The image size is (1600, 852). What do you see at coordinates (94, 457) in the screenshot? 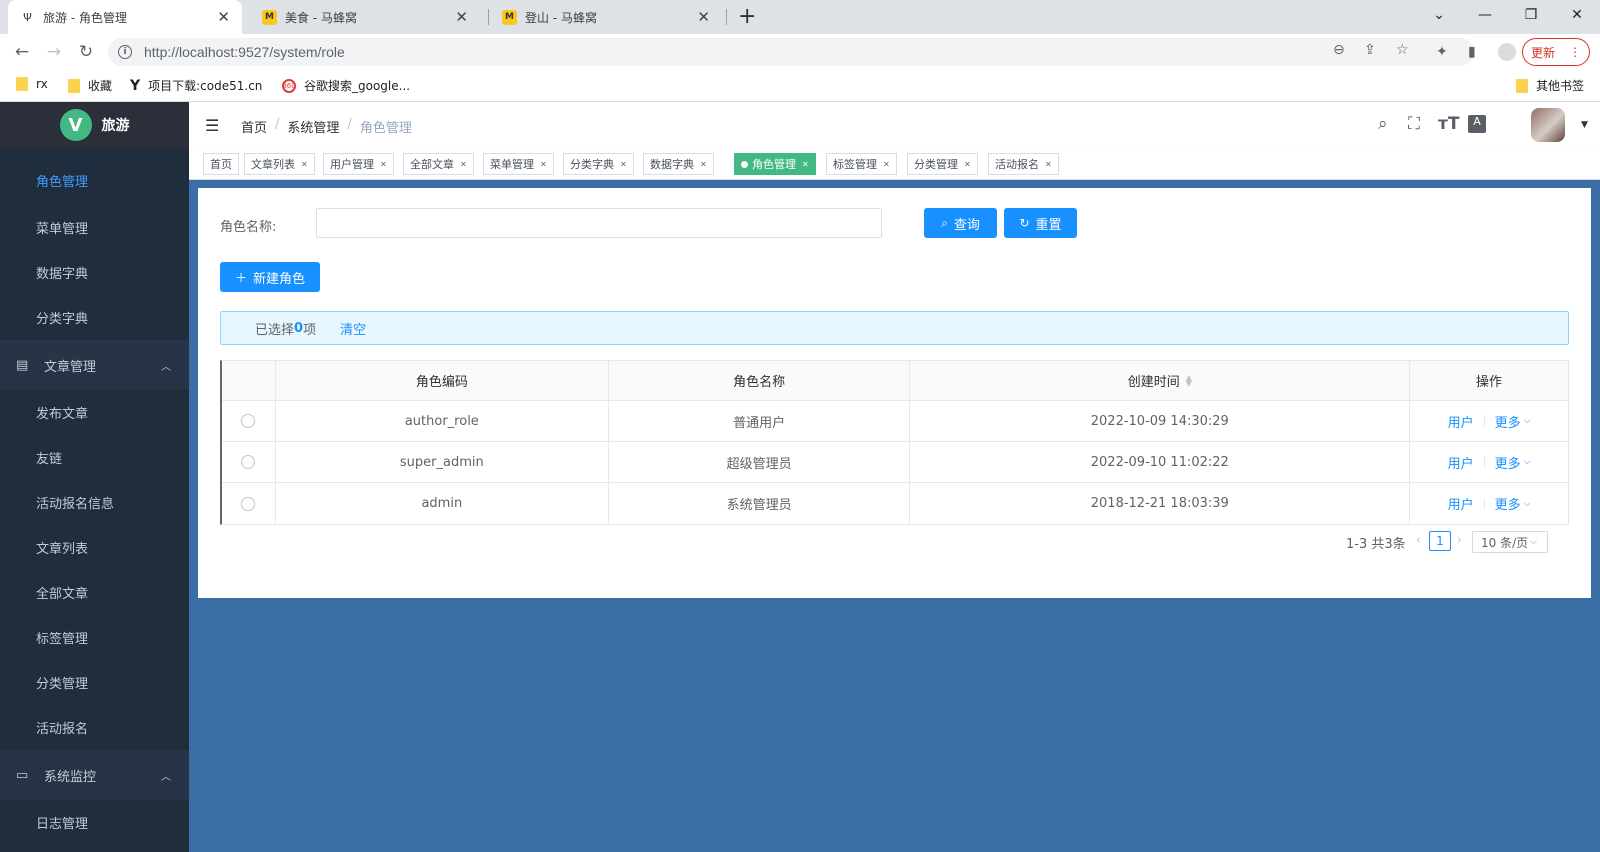
I see `sidebar-item-friend-links: 友链` at bounding box center [94, 457].